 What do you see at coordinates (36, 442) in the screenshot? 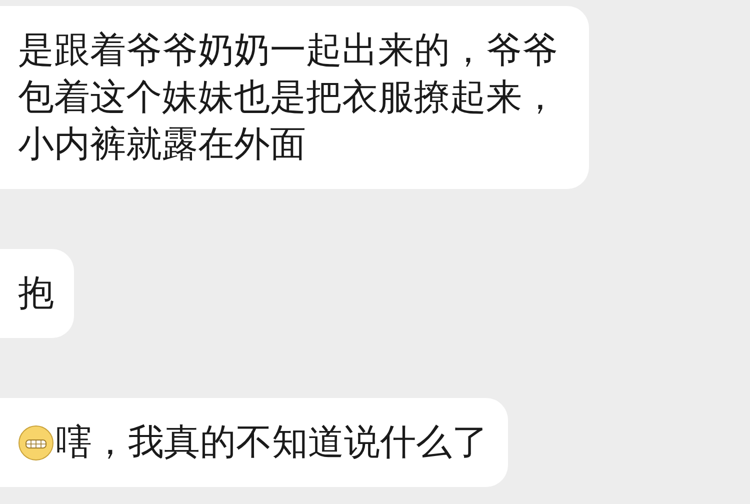
I see `emoji-icon` at bounding box center [36, 442].